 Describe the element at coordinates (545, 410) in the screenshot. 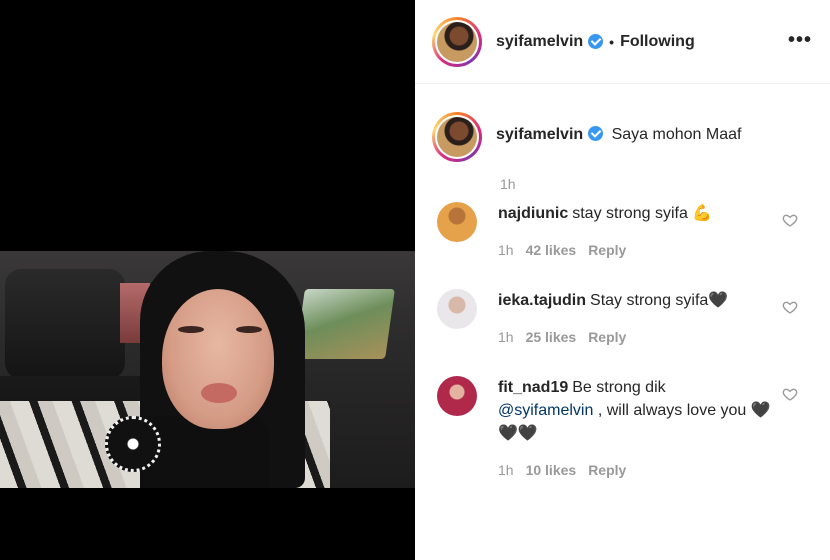

I see `comment-mention: @syifamelvin` at that location.